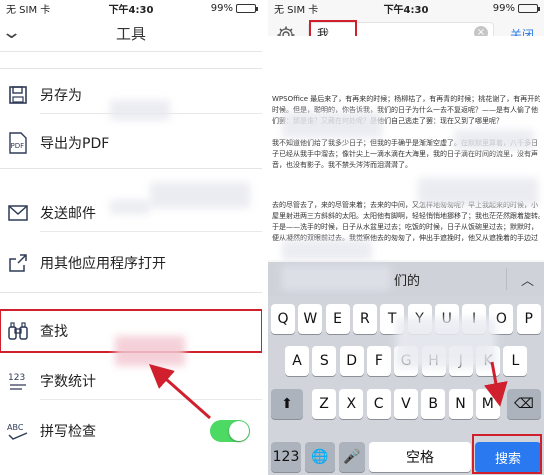 The width and height of the screenshot is (544, 475). I want to click on key-b: B, so click(433, 404).